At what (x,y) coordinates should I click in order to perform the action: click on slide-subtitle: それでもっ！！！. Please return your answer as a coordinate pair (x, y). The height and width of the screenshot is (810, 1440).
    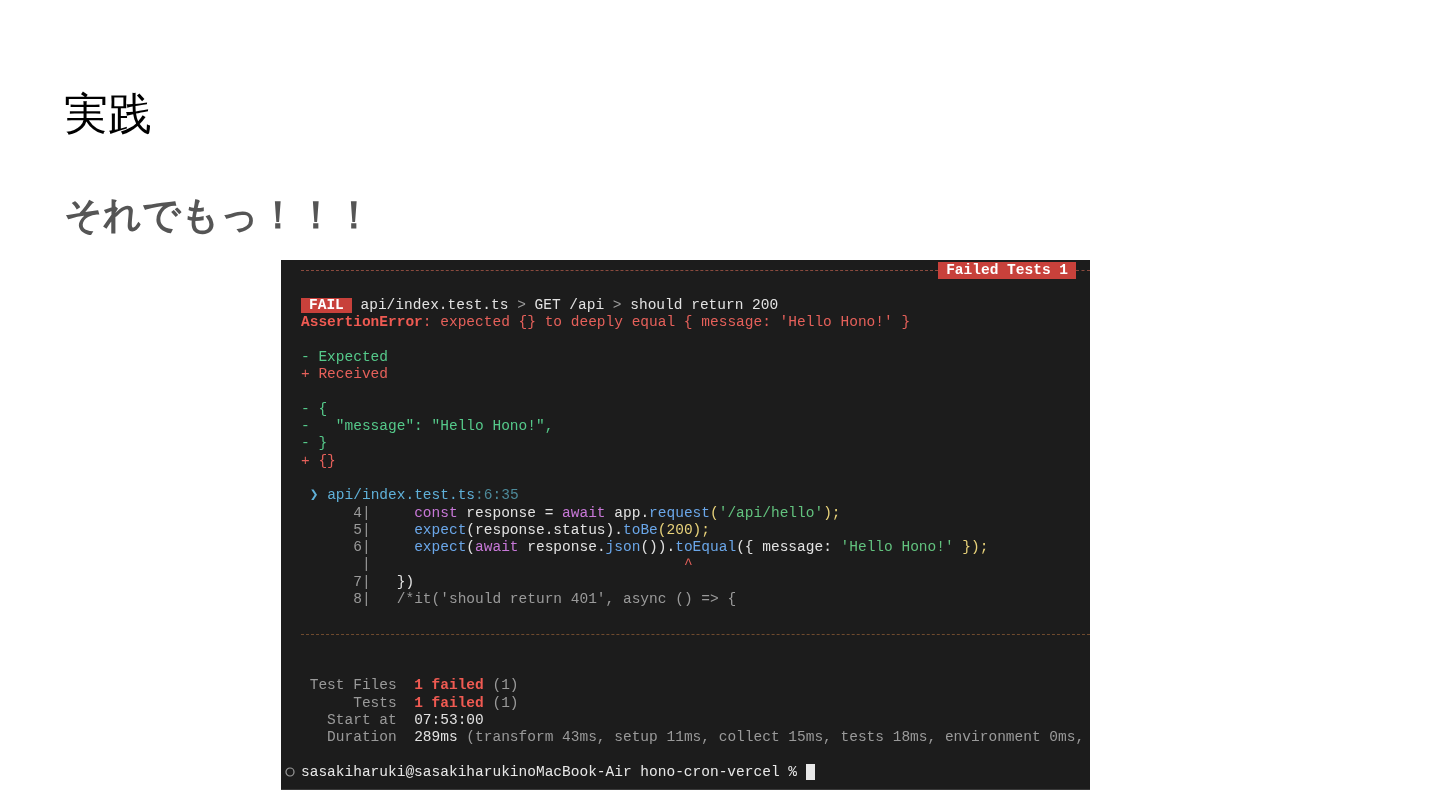
    Looking at the image, I should click on (219, 215).